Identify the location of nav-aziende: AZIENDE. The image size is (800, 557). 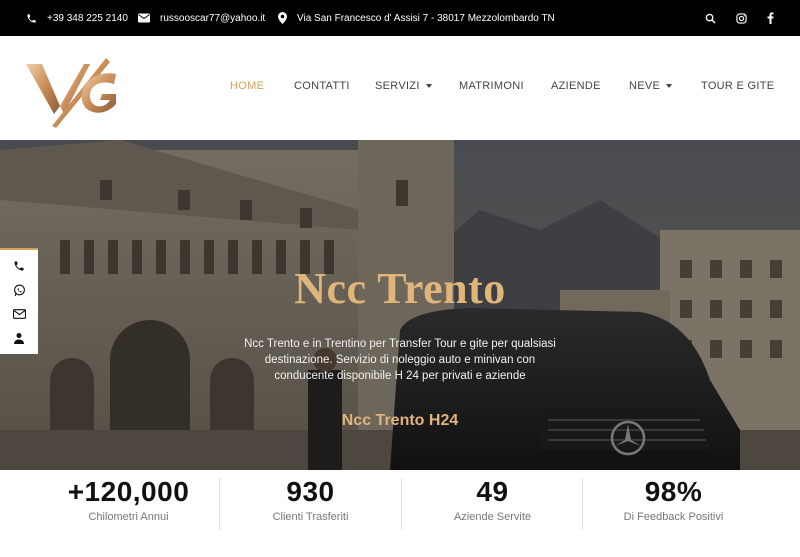
(576, 86).